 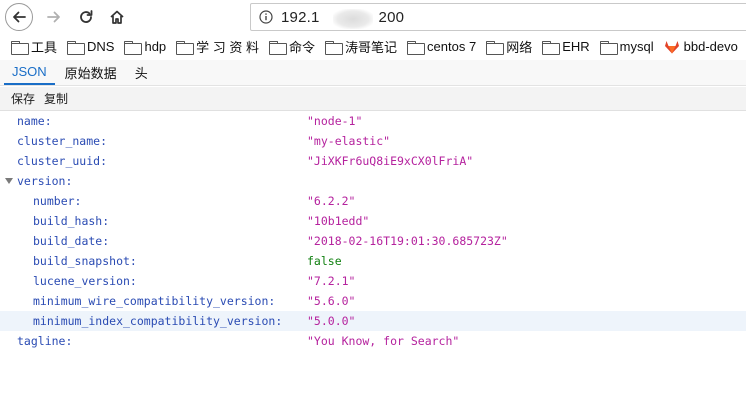 What do you see at coordinates (29, 72) in the screenshot?
I see `tab-json: JSON` at bounding box center [29, 72].